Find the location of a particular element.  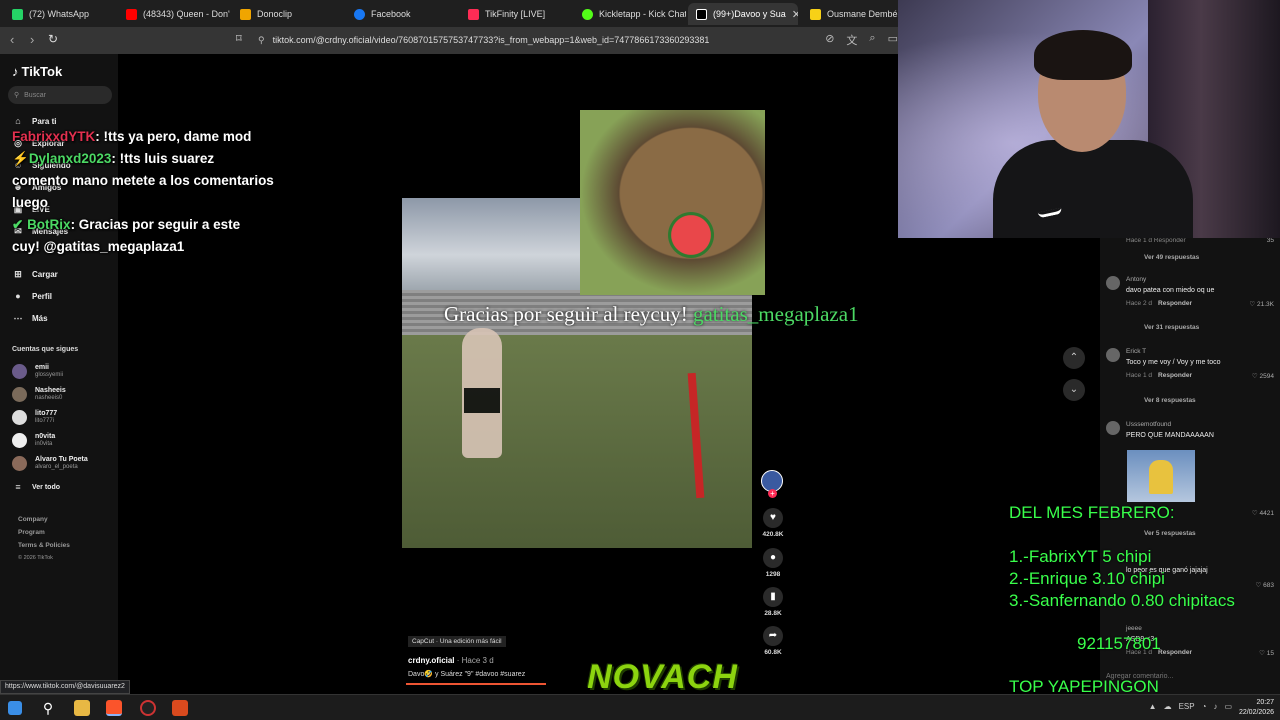

chat-message: cuy! @gatitas_megaplaza1 is located at coordinates (98, 246).